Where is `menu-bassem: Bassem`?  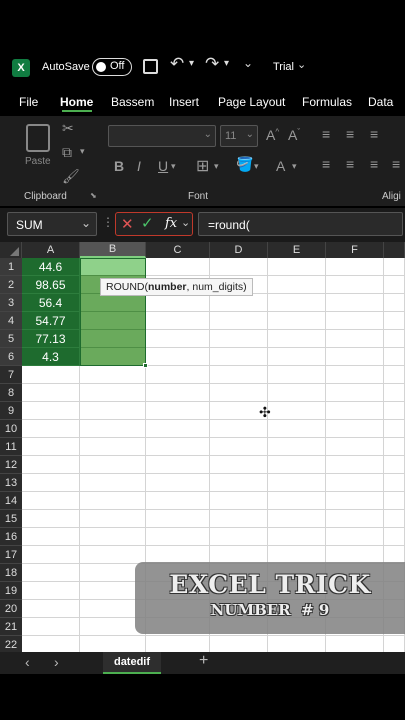 menu-bassem: Bassem is located at coordinates (132, 102).